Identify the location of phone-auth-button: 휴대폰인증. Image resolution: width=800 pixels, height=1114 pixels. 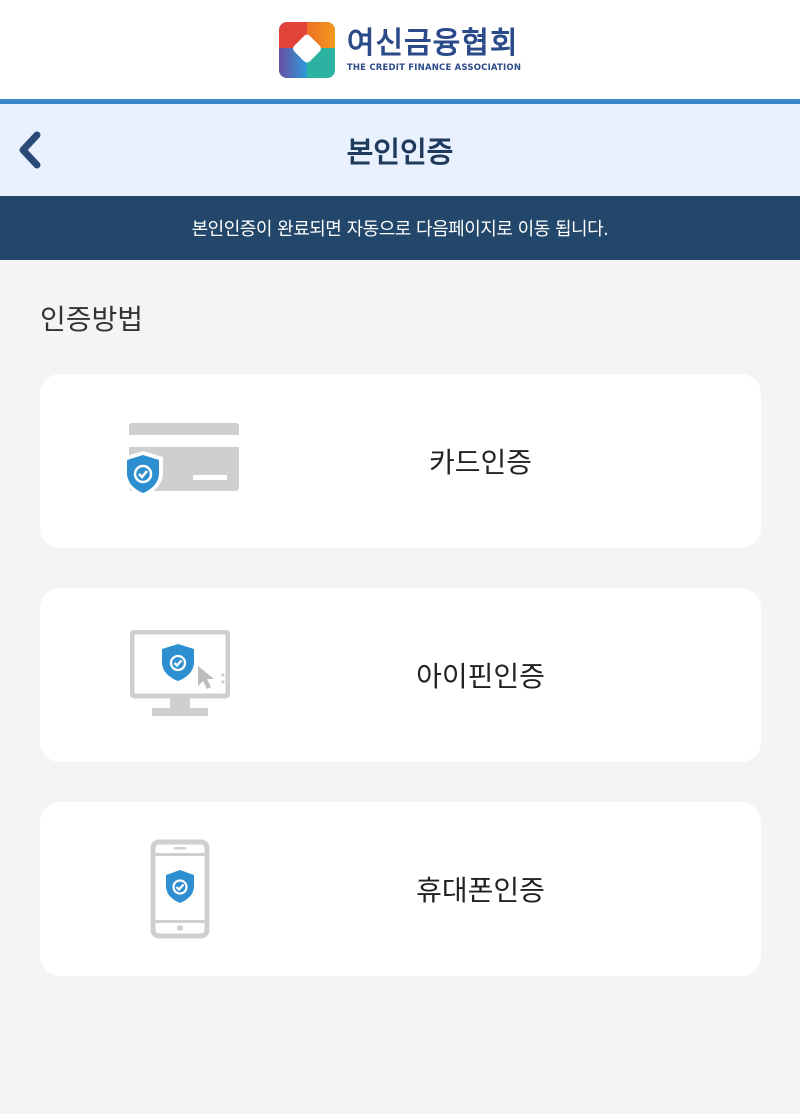
(400, 889).